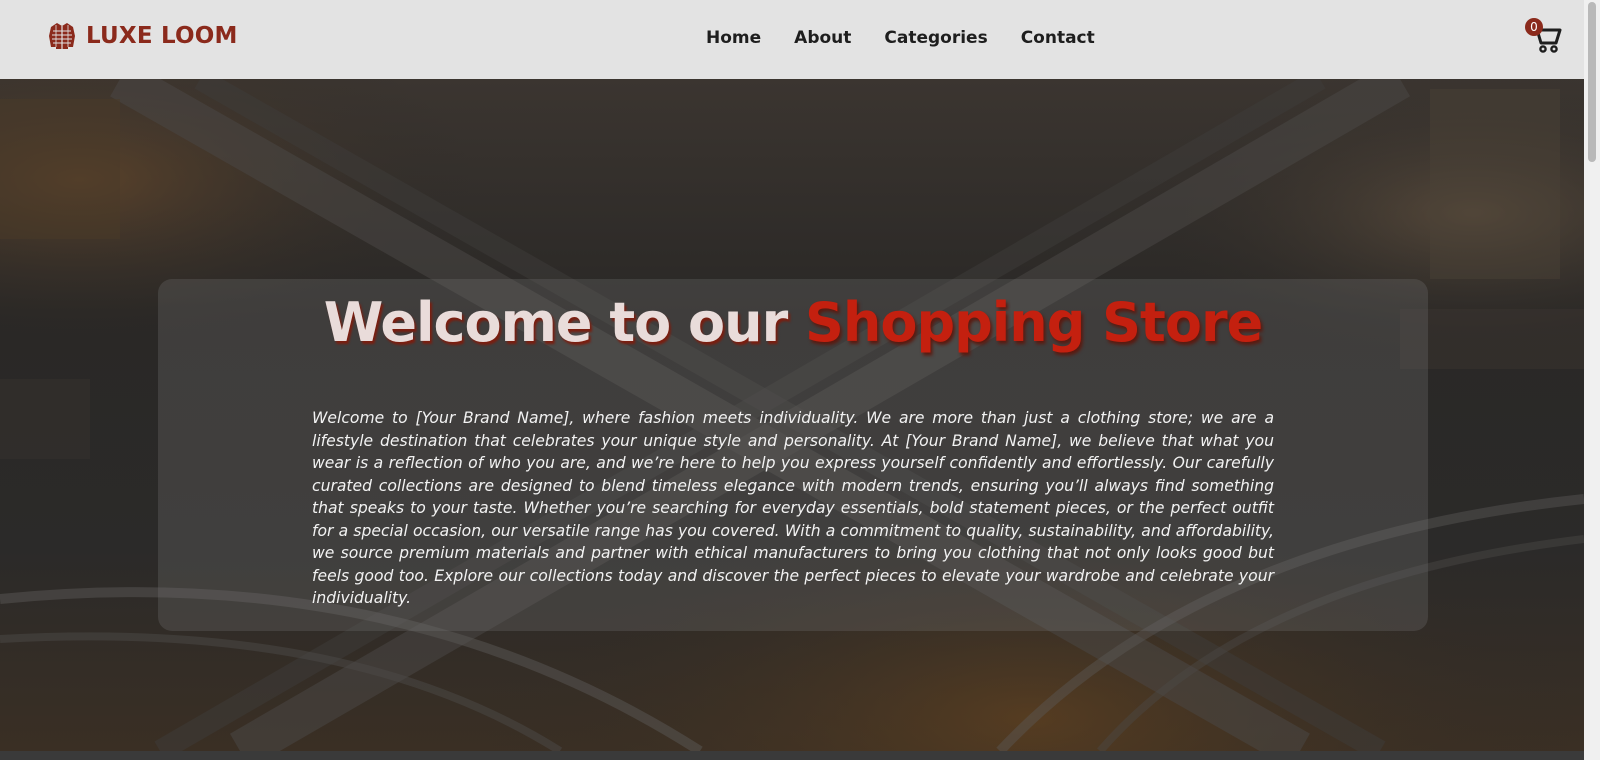 This screenshot has width=1600, height=760. What do you see at coordinates (564, 322) in the screenshot?
I see `headline-welcome-text: Welcome to our` at bounding box center [564, 322].